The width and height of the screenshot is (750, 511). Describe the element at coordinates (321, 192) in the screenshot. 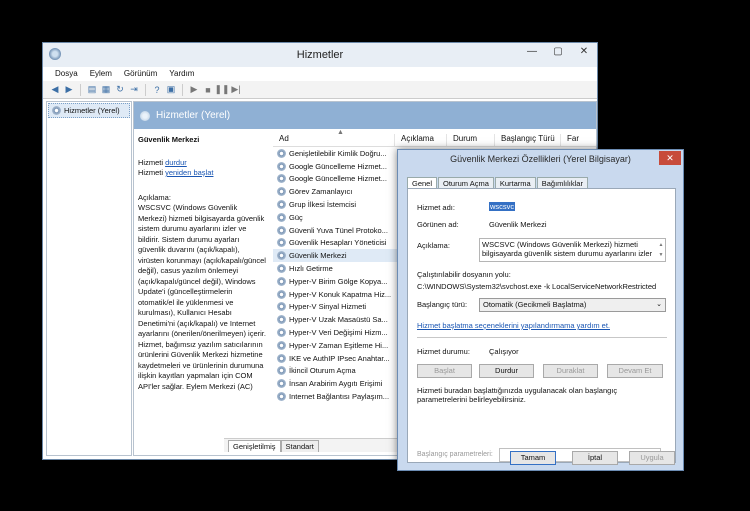

I see `service-name: Görev Zamanlayıcı` at that location.